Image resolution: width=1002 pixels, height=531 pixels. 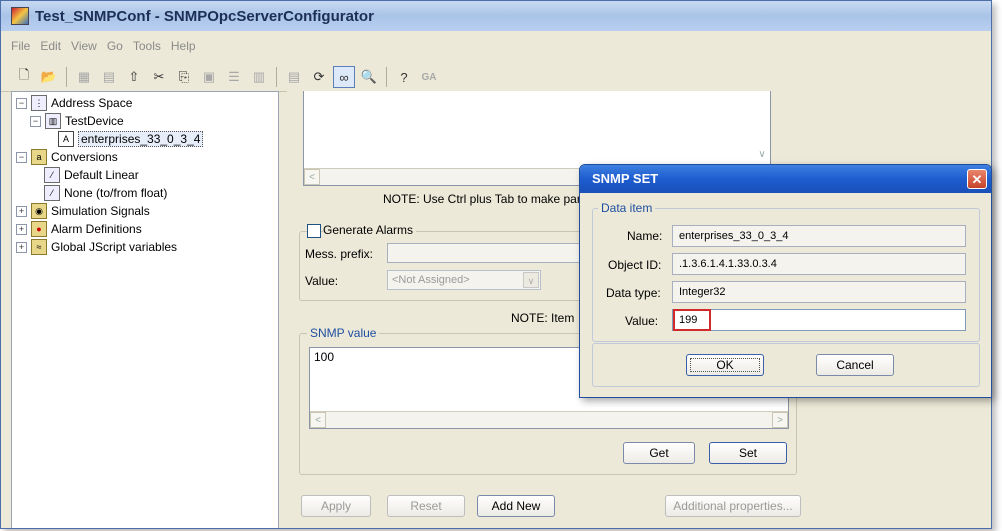 What do you see at coordinates (692, 320) in the screenshot?
I see `value-input-text: 199` at bounding box center [692, 320].